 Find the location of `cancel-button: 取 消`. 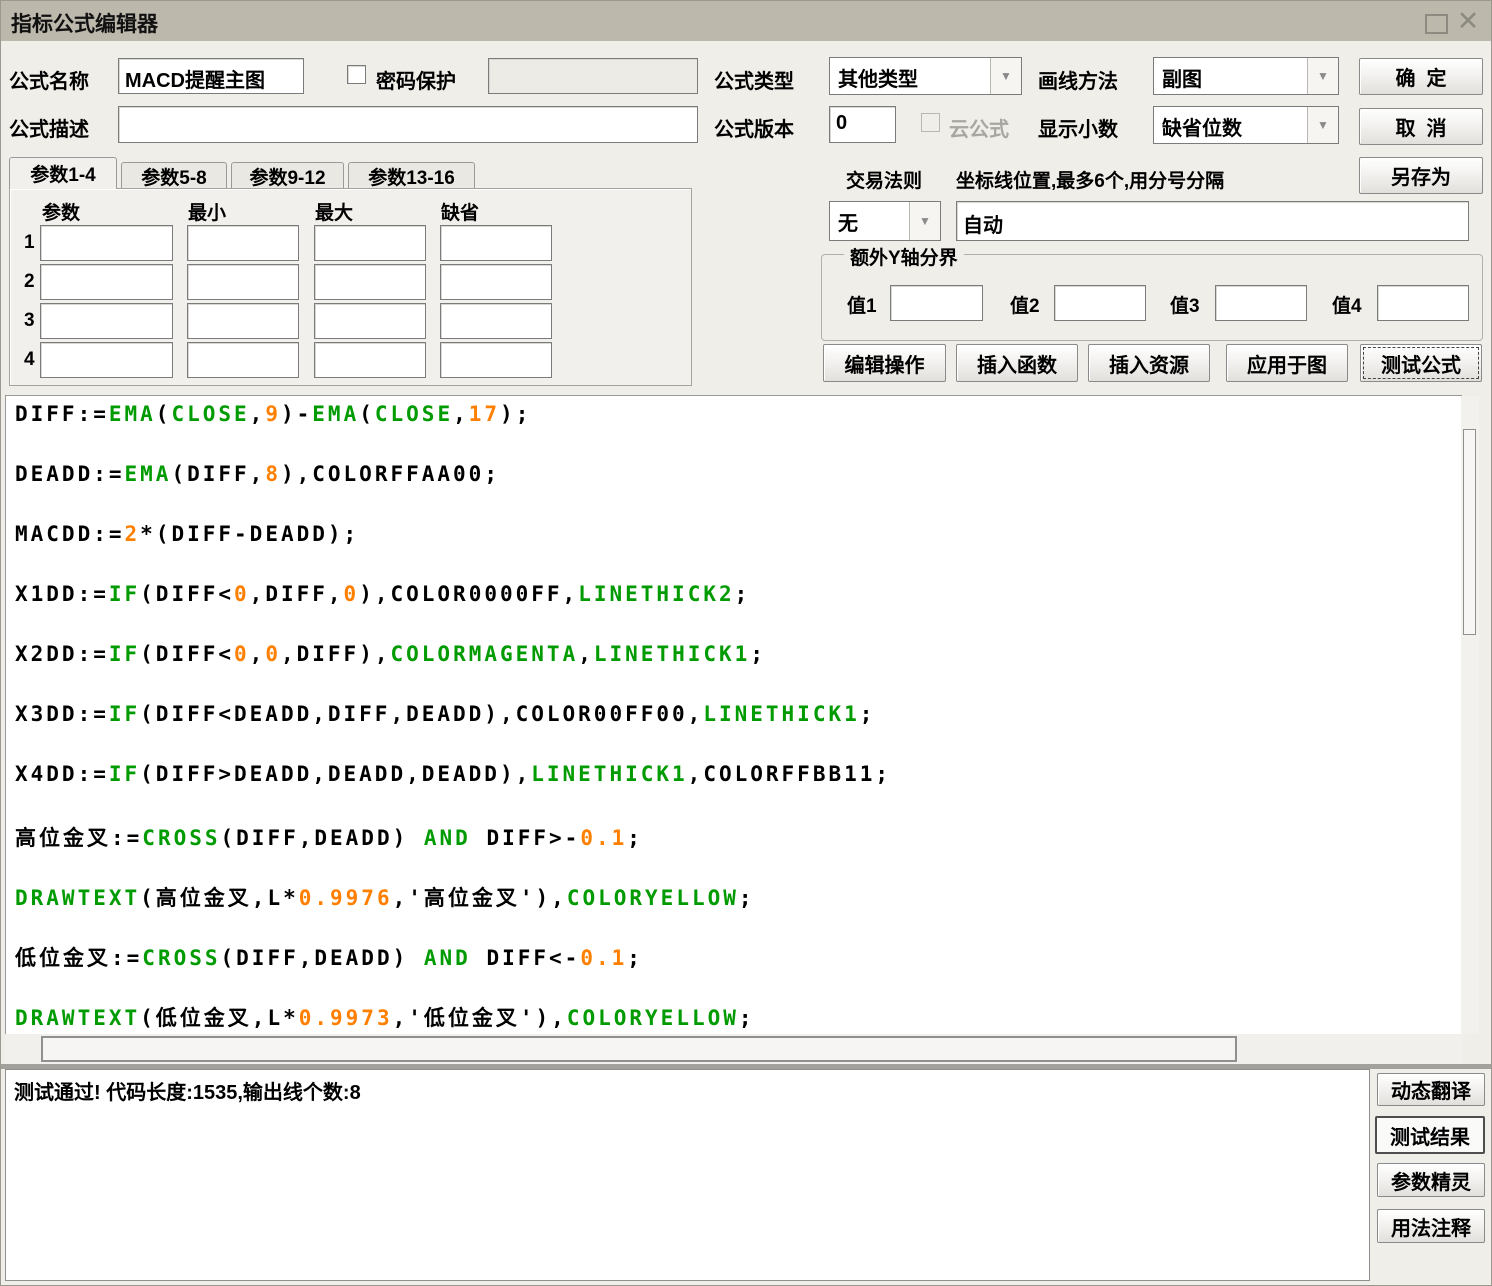

cancel-button: 取 消 is located at coordinates (1421, 126).